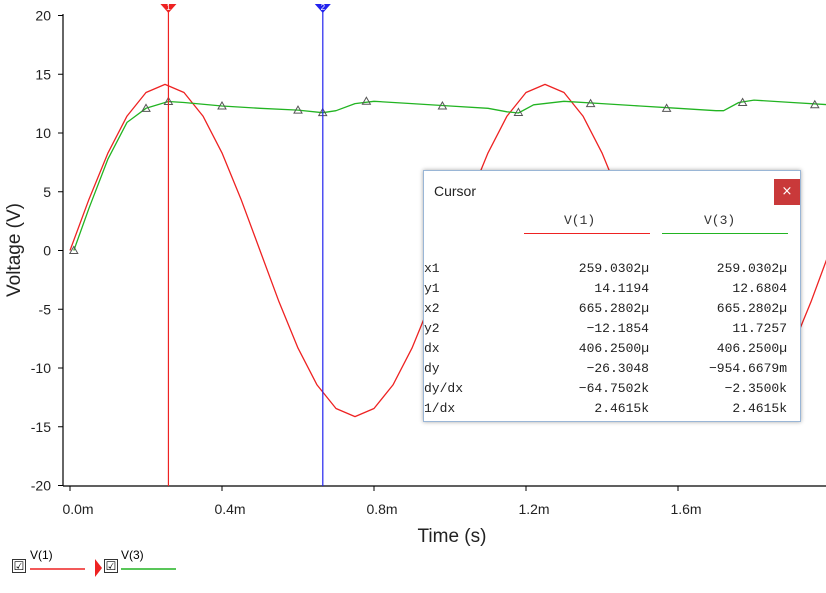  Describe the element at coordinates (432, 288) in the screenshot. I see `row-label: y1` at that location.